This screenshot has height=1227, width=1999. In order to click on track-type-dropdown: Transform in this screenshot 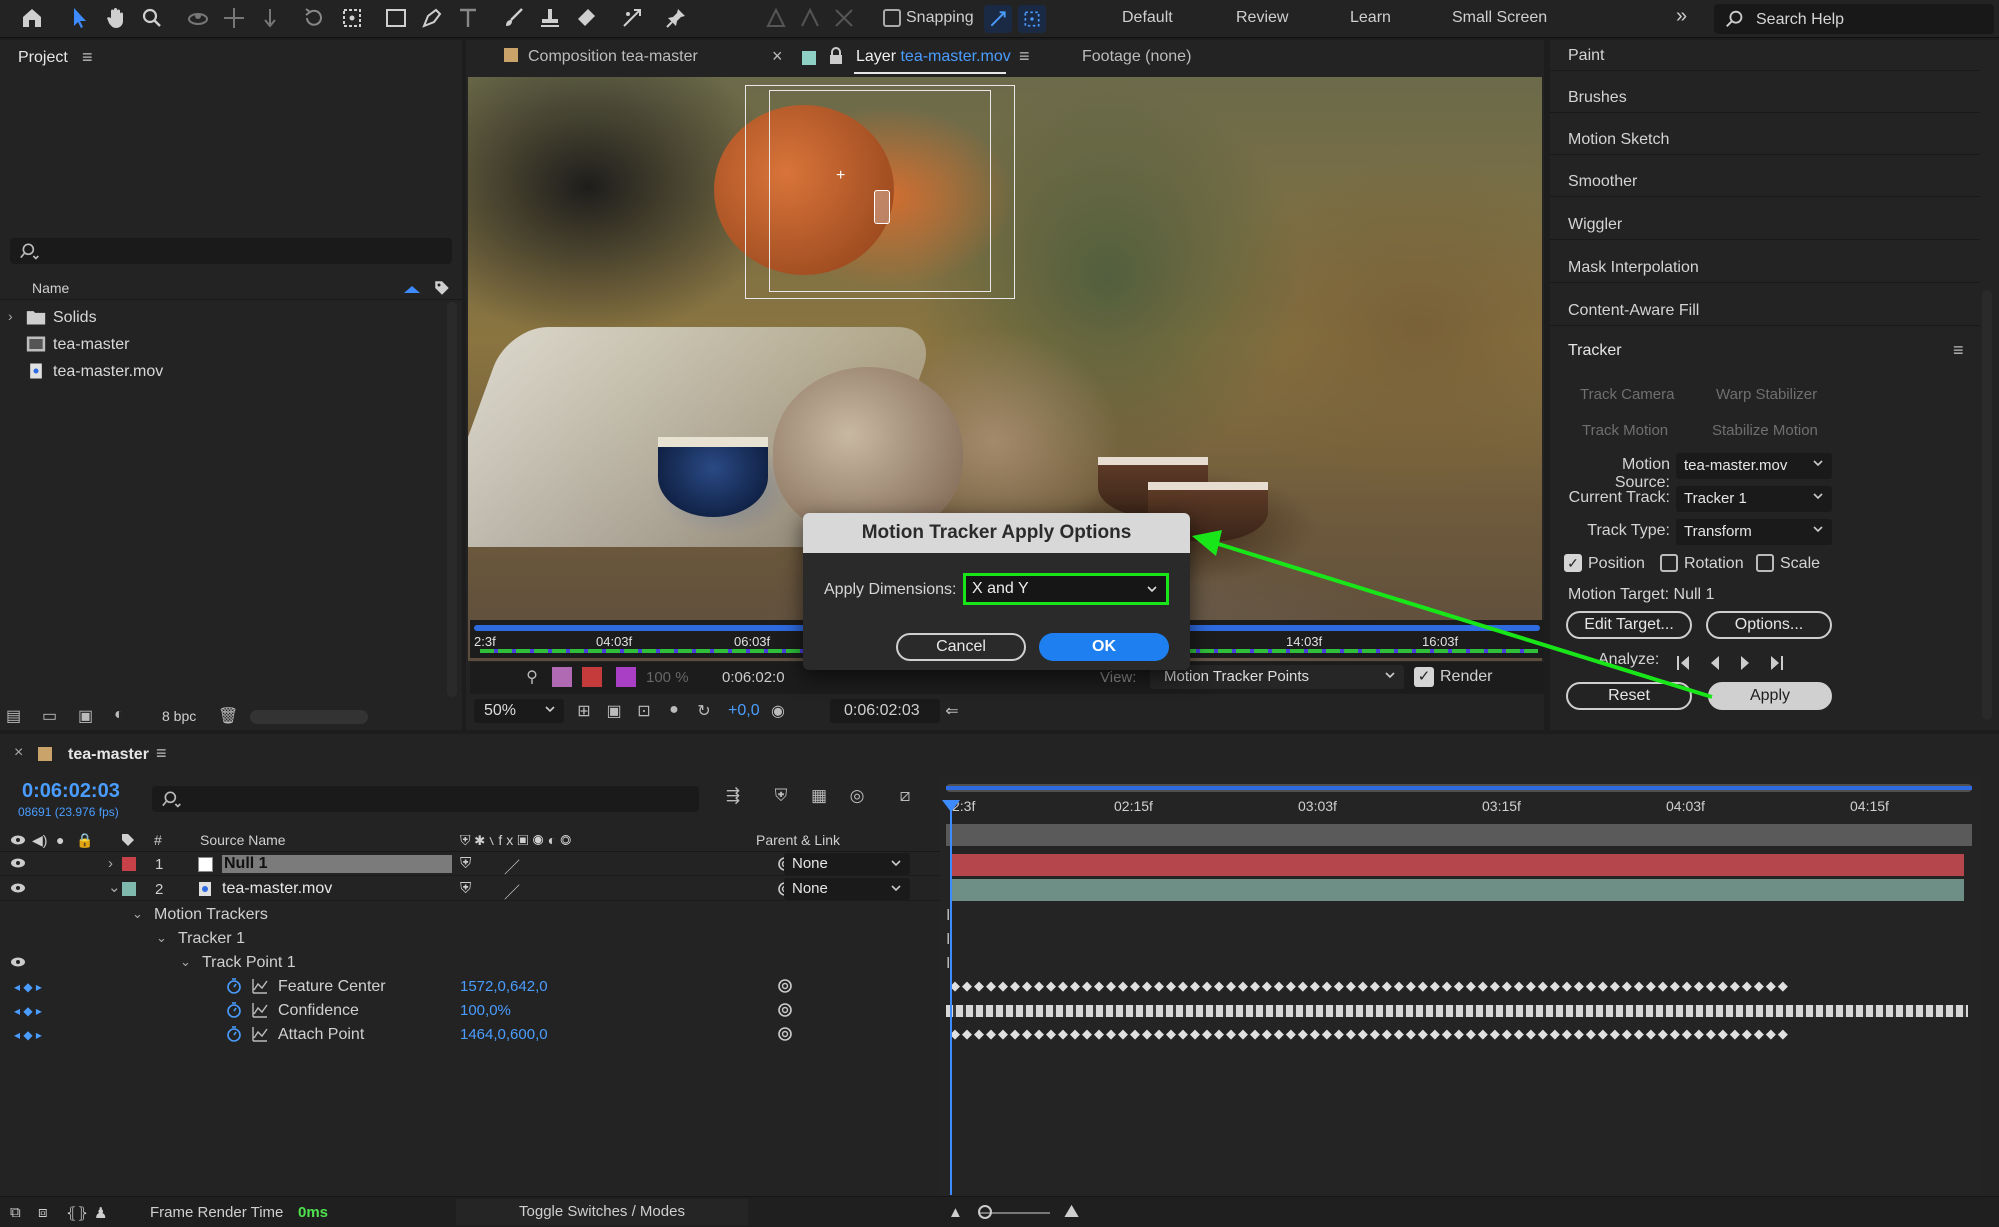, I will do `click(1754, 532)`.